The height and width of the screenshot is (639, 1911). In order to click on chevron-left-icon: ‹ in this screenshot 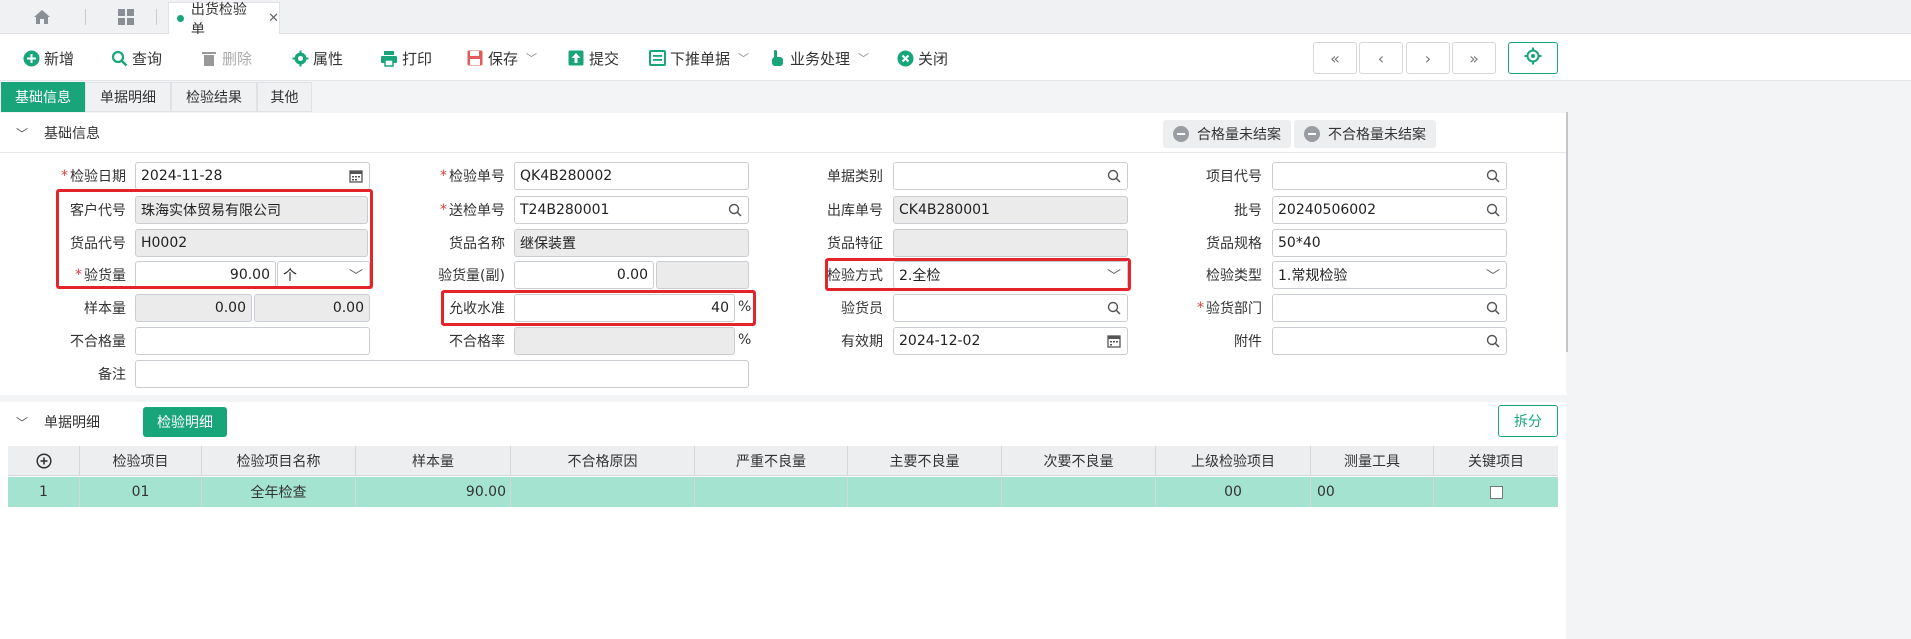, I will do `click(1381, 58)`.